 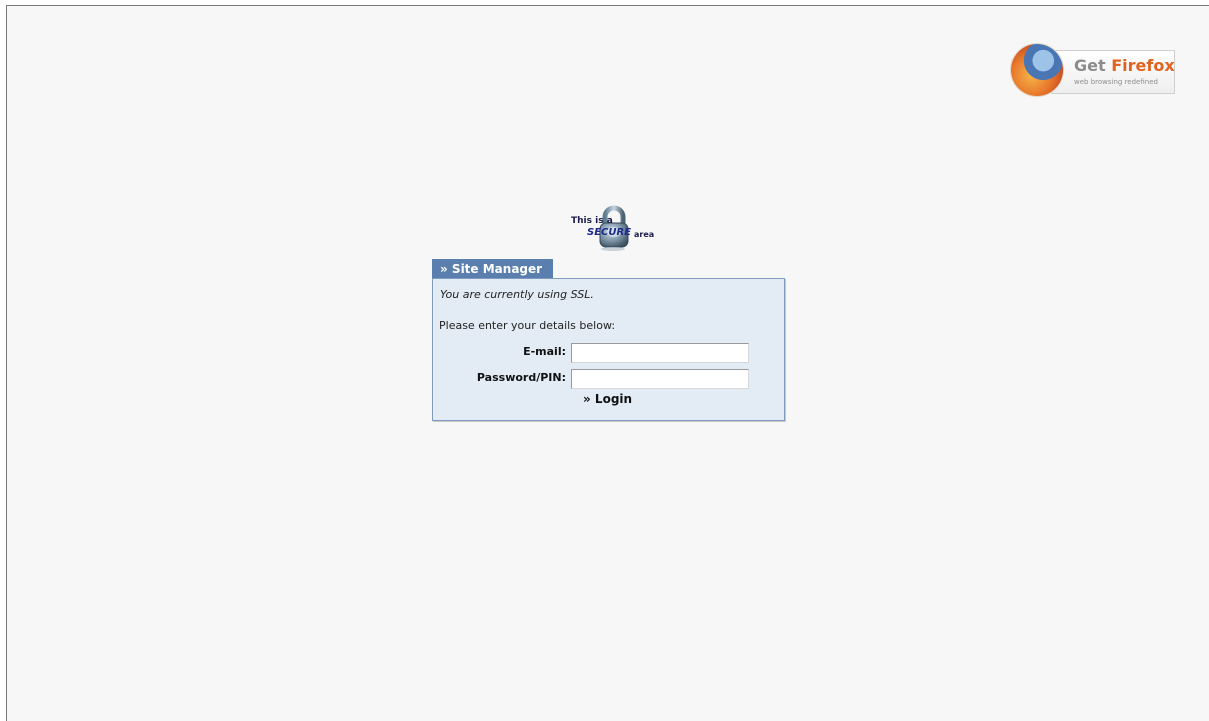 I want to click on ssl-notice: You are currently using SSL., so click(x=517, y=294).